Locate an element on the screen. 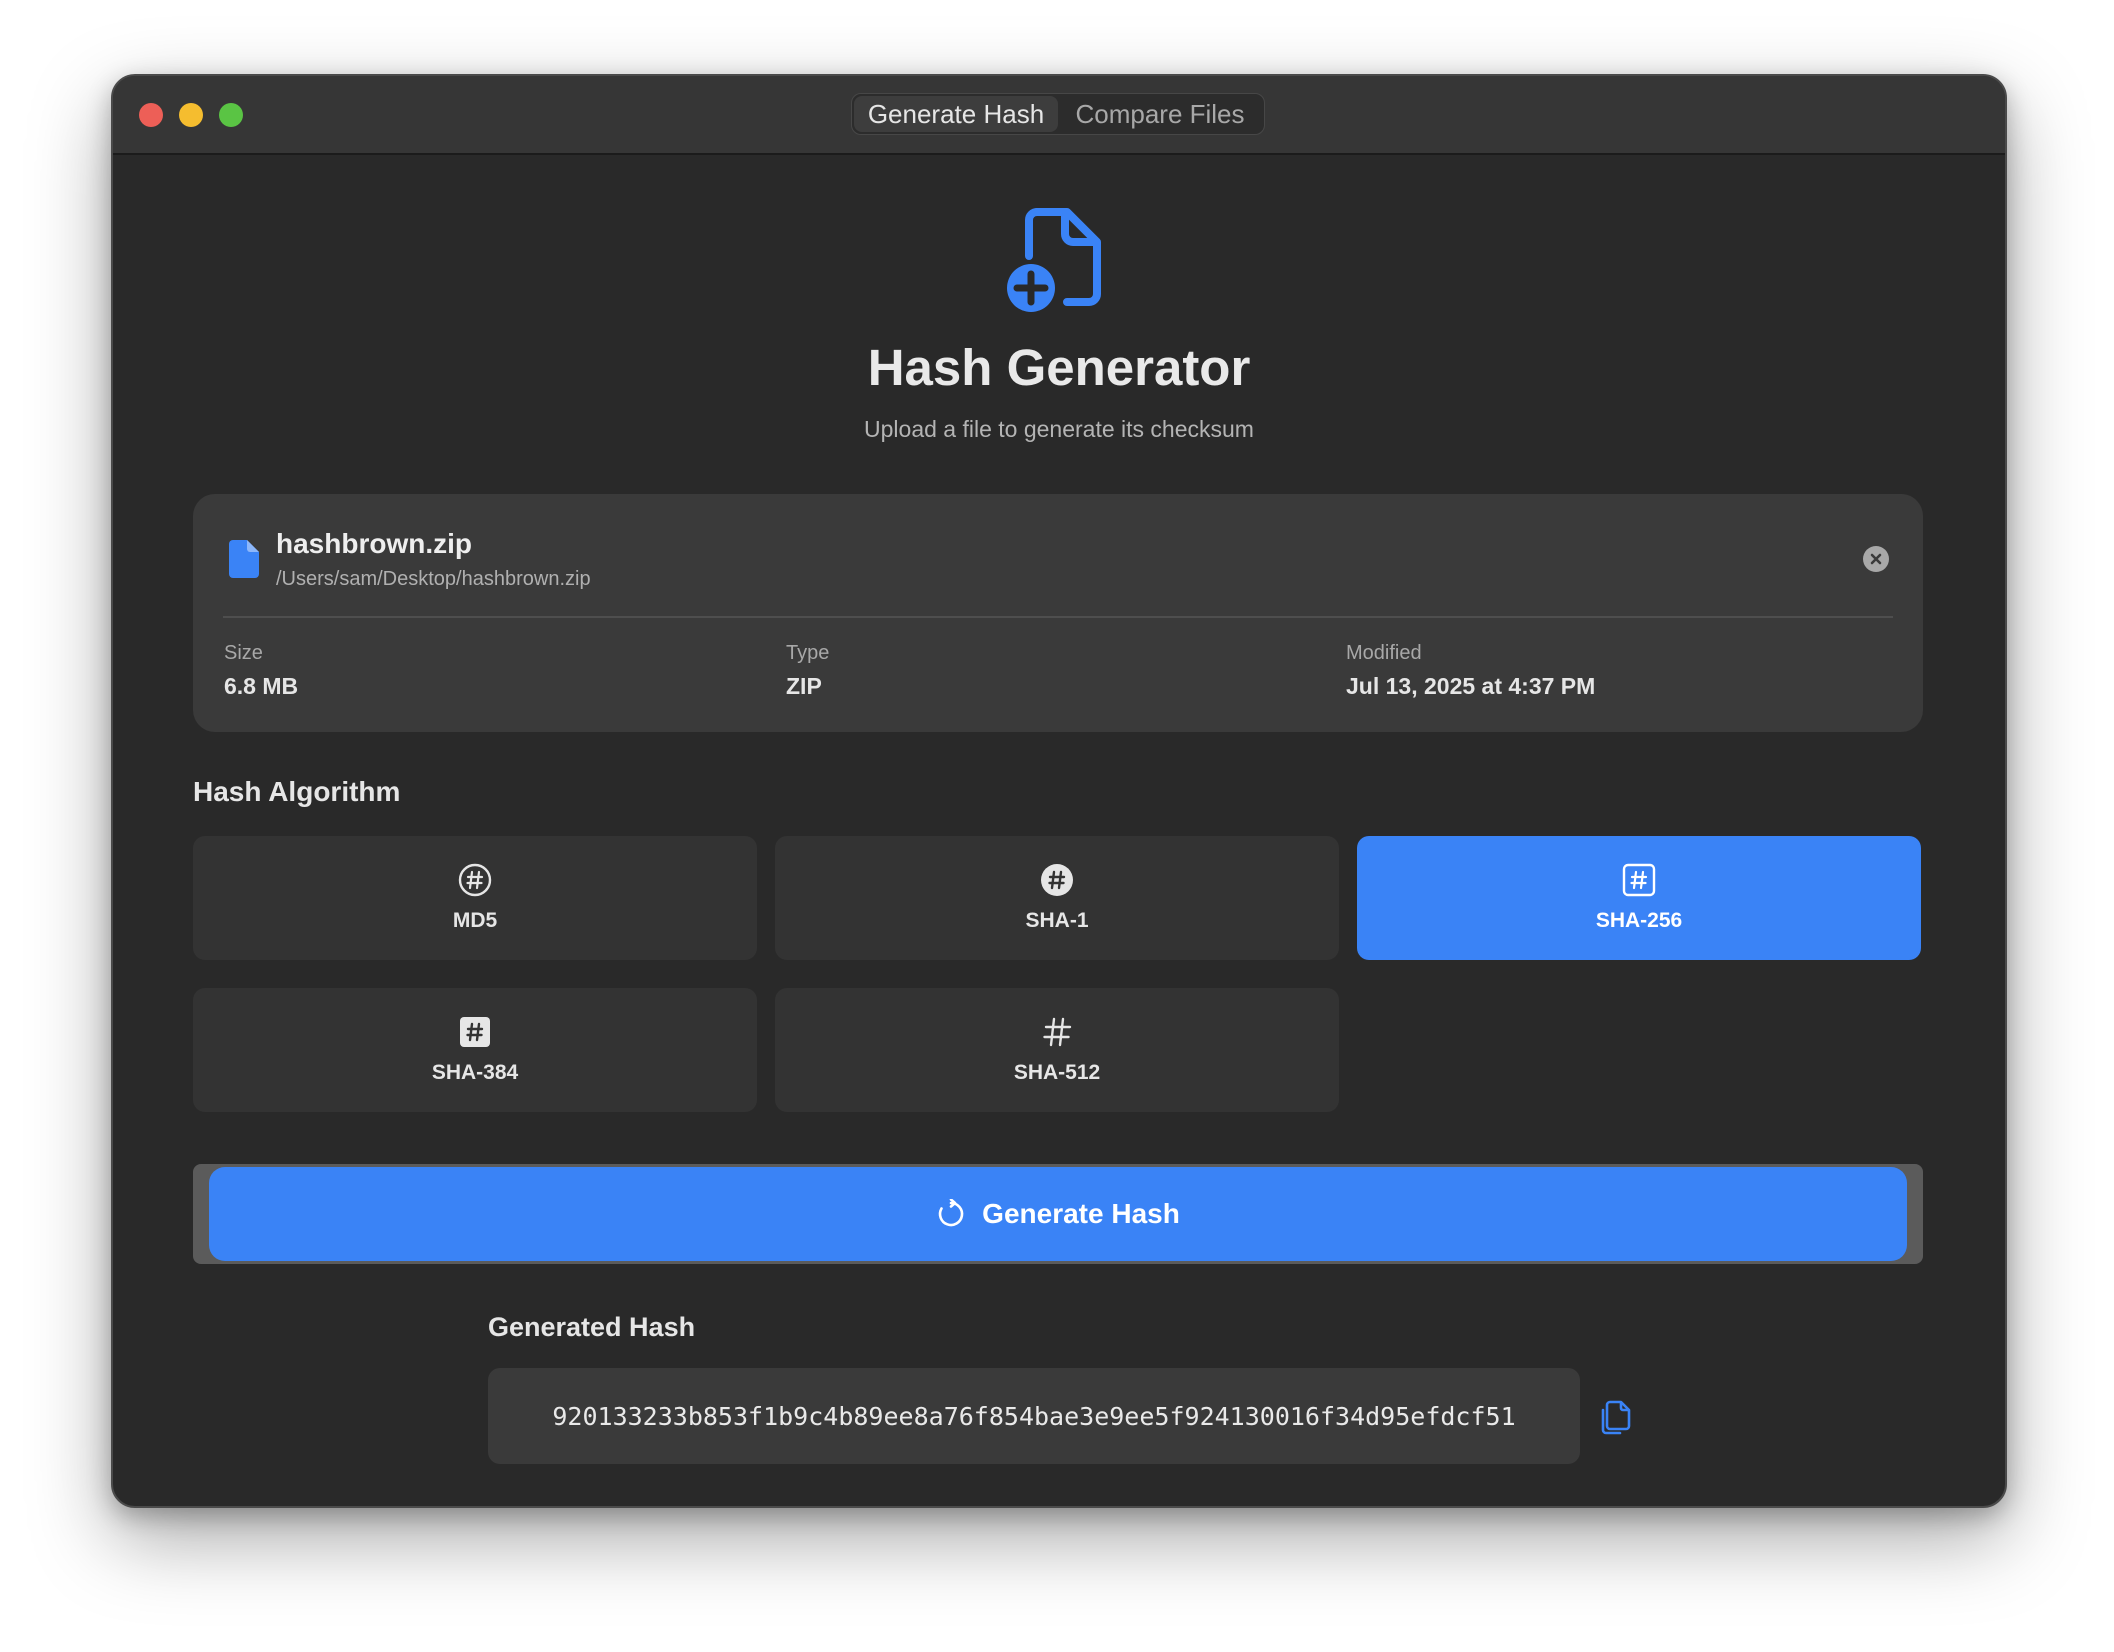  algo-sha384-label: SHA-384 is located at coordinates (475, 1072).